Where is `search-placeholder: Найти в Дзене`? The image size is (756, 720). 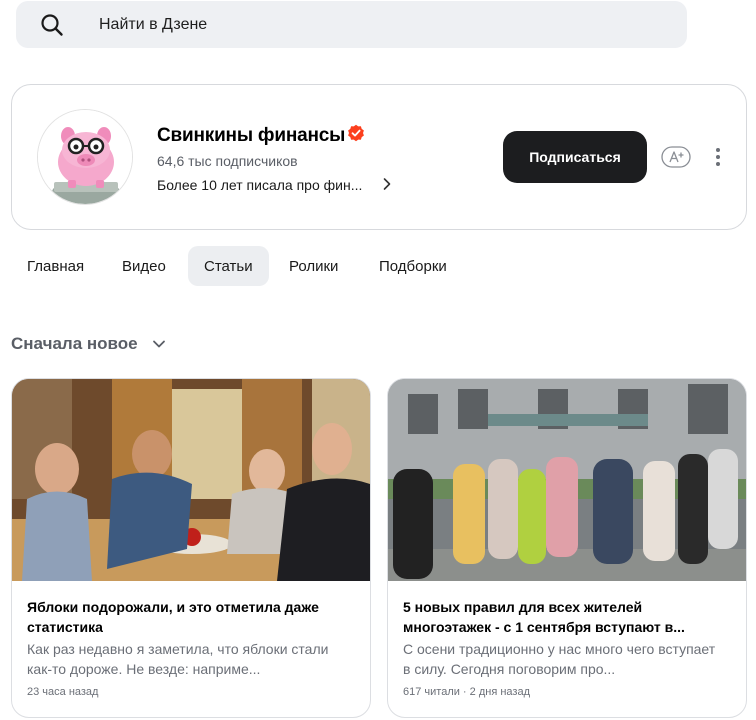
search-placeholder: Найти в Дзене is located at coordinates (153, 24).